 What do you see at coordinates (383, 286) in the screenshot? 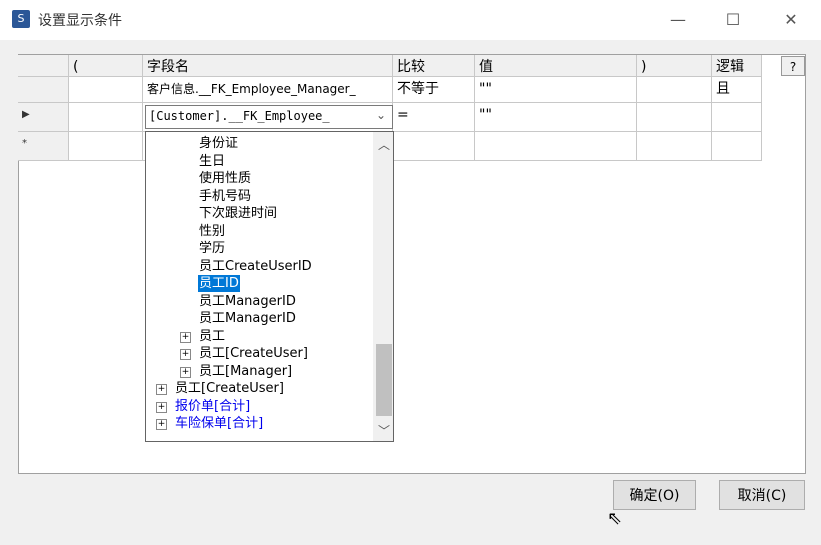
I see `scrollbar: ︿ ﹀` at bounding box center [383, 286].